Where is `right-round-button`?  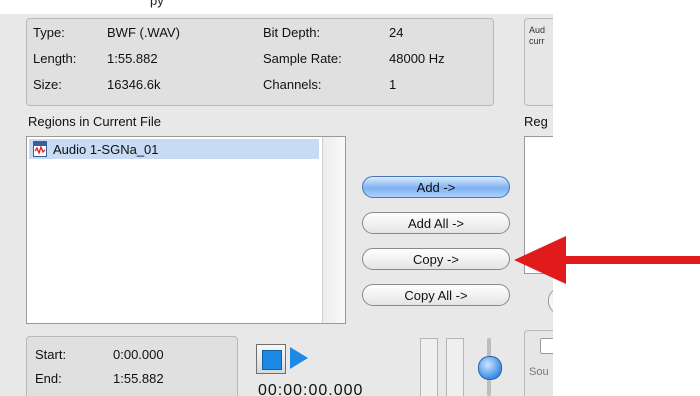 right-round-button is located at coordinates (550, 301).